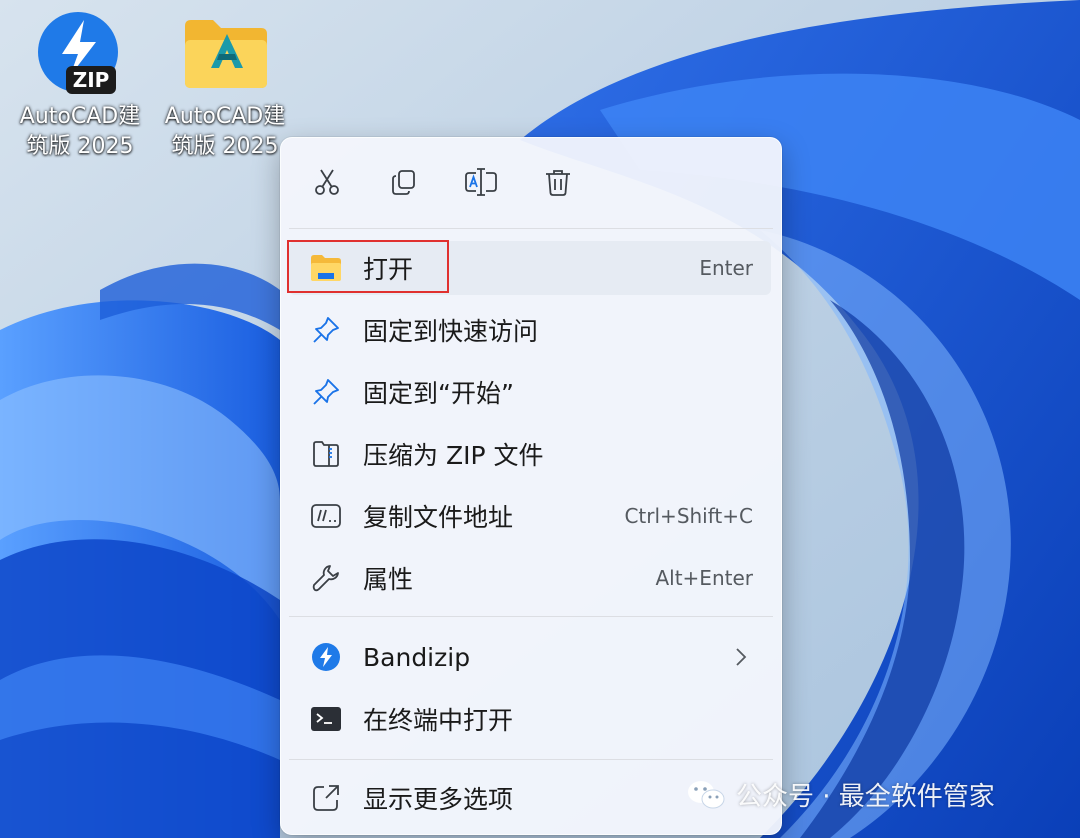  I want to click on delete-icon, so click(558, 184).